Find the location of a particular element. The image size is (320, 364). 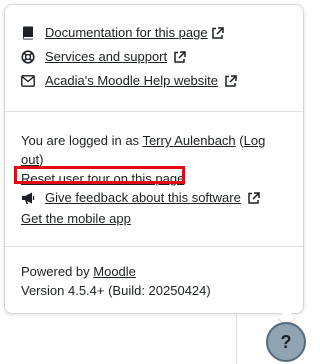

bullhorn-icon is located at coordinates (28, 198).